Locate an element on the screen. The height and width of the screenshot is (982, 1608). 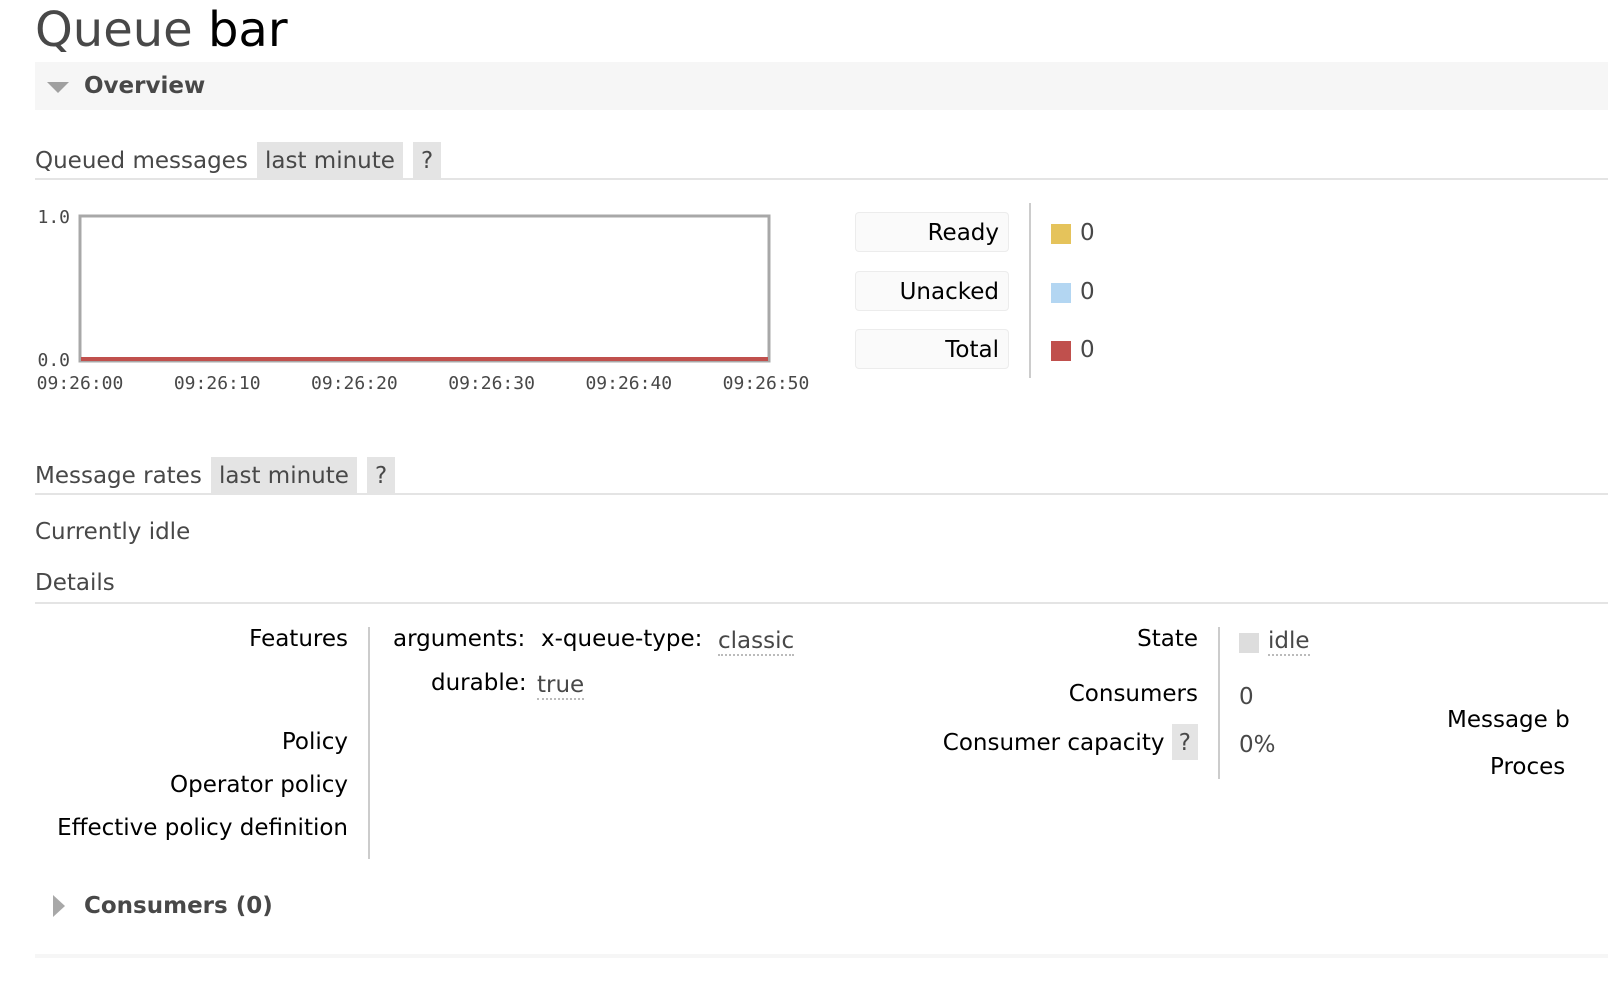
legend-key-total: Total is located at coordinates (932, 349).